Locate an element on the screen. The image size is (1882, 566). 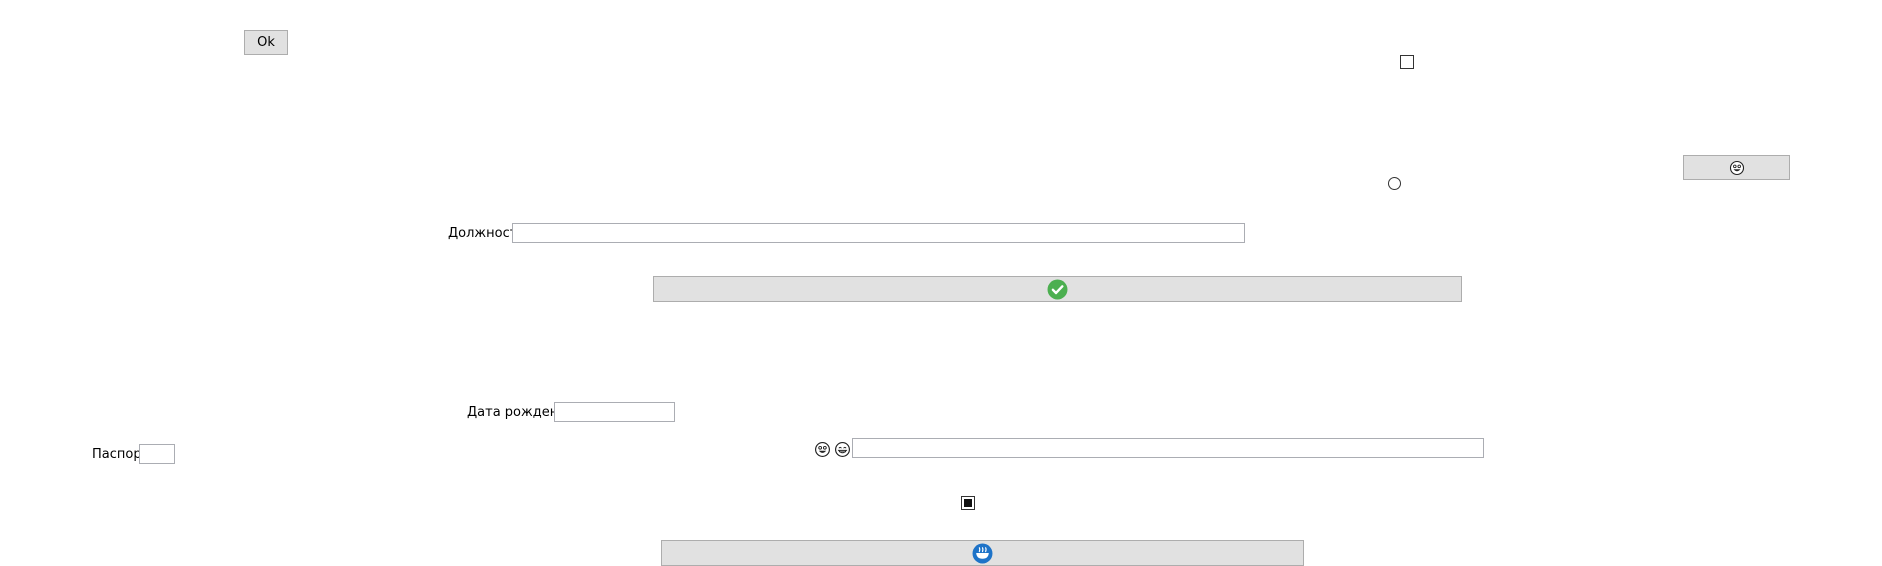
confirm-button is located at coordinates (1057, 289).